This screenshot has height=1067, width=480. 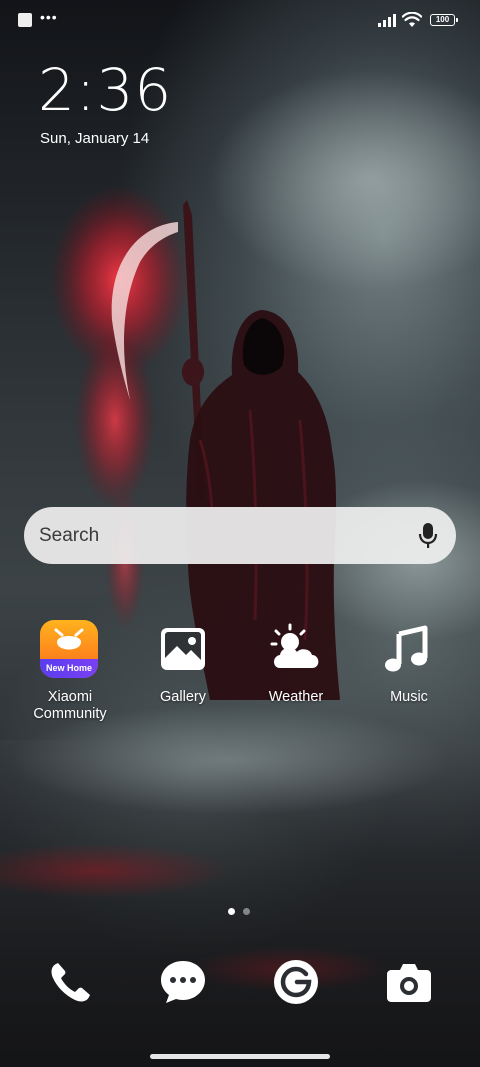 I want to click on weather-icon, so click(x=294, y=645).